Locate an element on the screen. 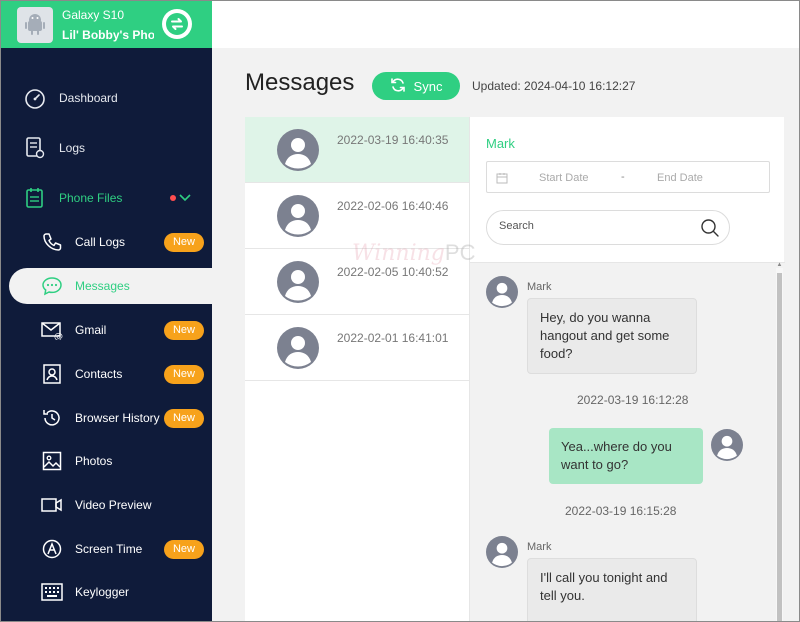 Image resolution: width=800 pixels, height=622 pixels. top-bar is located at coordinates (506, 24).